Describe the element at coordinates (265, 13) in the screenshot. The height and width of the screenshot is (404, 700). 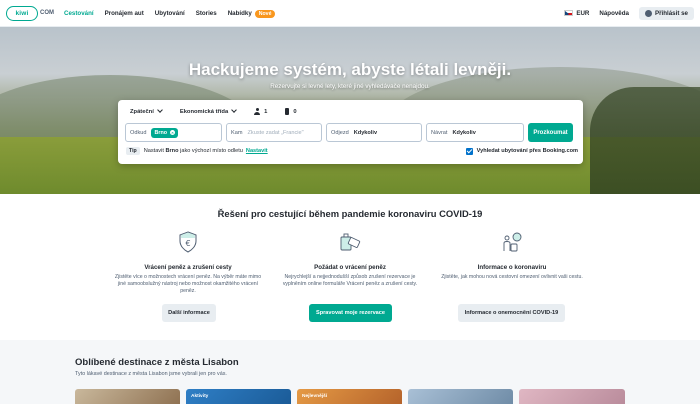
I see `new-badge: Nové` at that location.